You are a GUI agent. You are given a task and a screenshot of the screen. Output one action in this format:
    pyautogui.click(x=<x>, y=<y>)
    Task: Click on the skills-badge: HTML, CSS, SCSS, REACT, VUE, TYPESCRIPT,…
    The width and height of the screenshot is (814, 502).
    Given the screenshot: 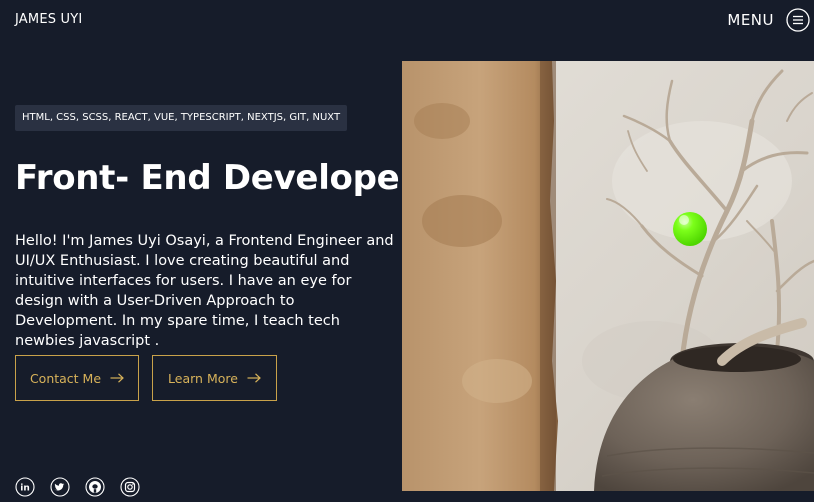 What is the action you would take?
    pyautogui.click(x=181, y=118)
    